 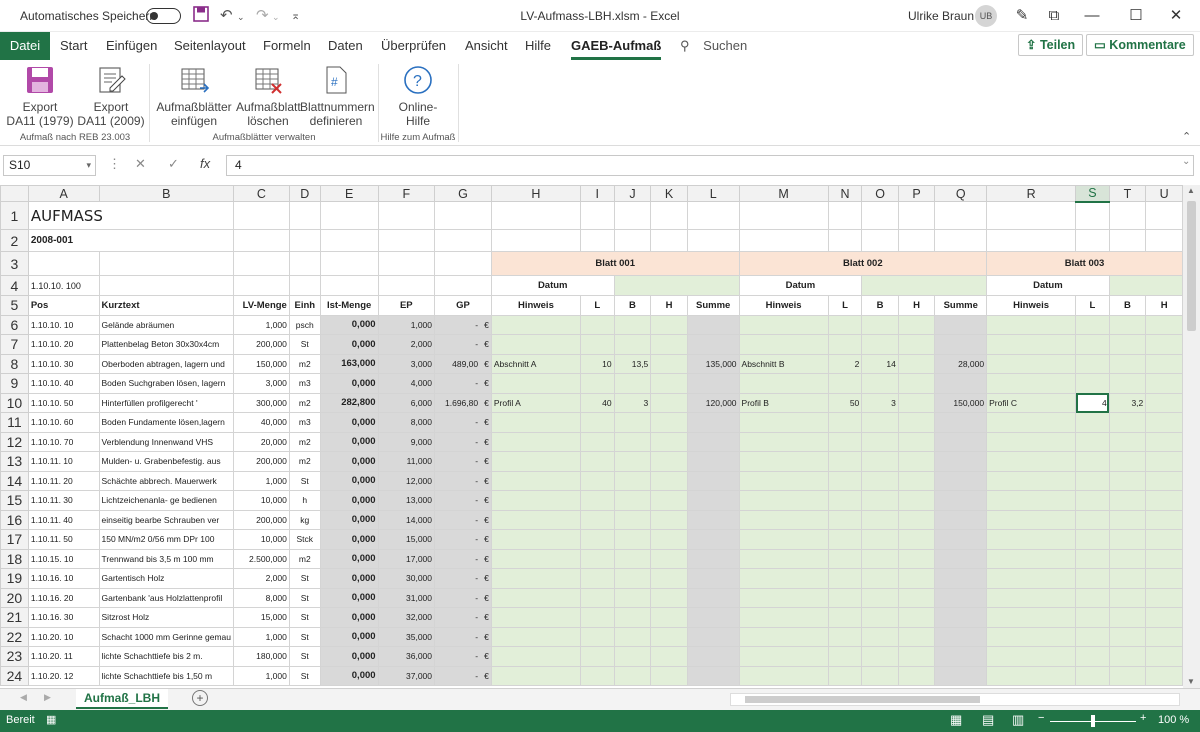 What do you see at coordinates (304, 461) in the screenshot?
I see `cell-einheit: m2` at bounding box center [304, 461].